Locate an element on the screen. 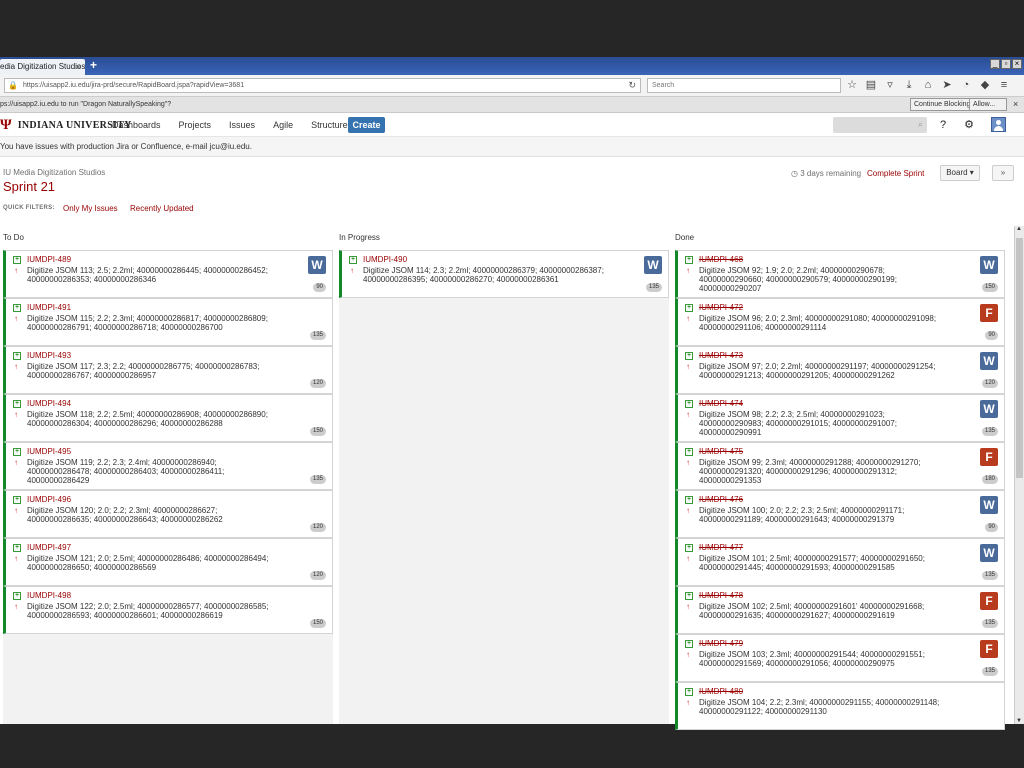 The image size is (1024, 768). create-button: Create is located at coordinates (366, 125).